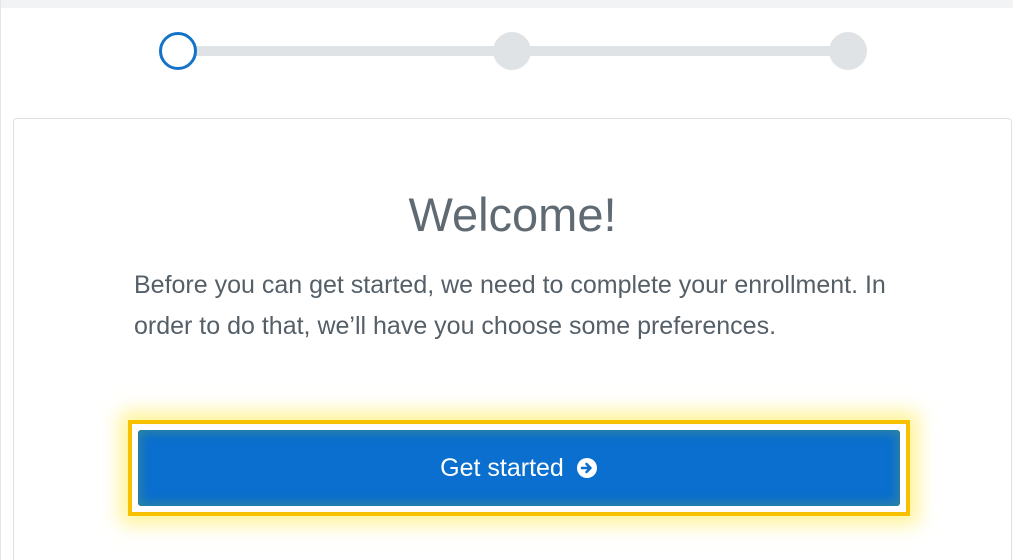 Image resolution: width=1013 pixels, height=560 pixels. Describe the element at coordinates (507, 4) in the screenshot. I see `top-bar` at that location.